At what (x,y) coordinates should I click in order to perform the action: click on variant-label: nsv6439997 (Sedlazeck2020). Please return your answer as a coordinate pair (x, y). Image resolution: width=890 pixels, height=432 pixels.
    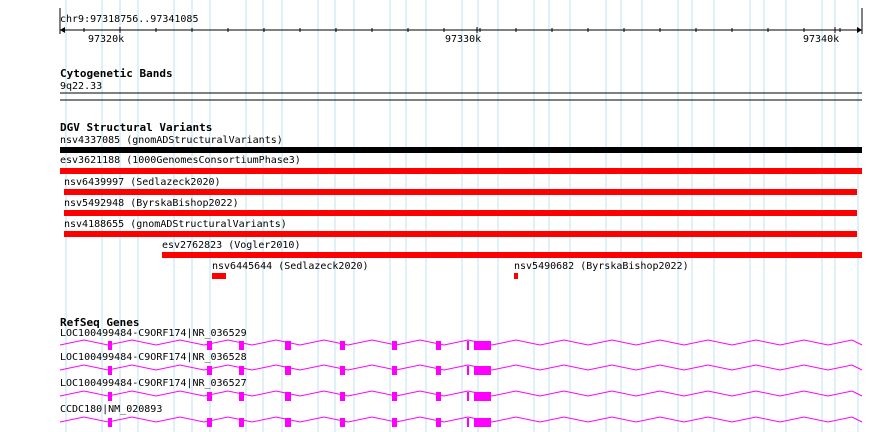
    Looking at the image, I should click on (142, 183).